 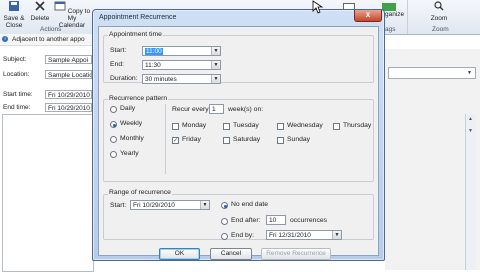 What do you see at coordinates (390, 29) in the screenshot?
I see `tags-group-label: ags` at bounding box center [390, 29].